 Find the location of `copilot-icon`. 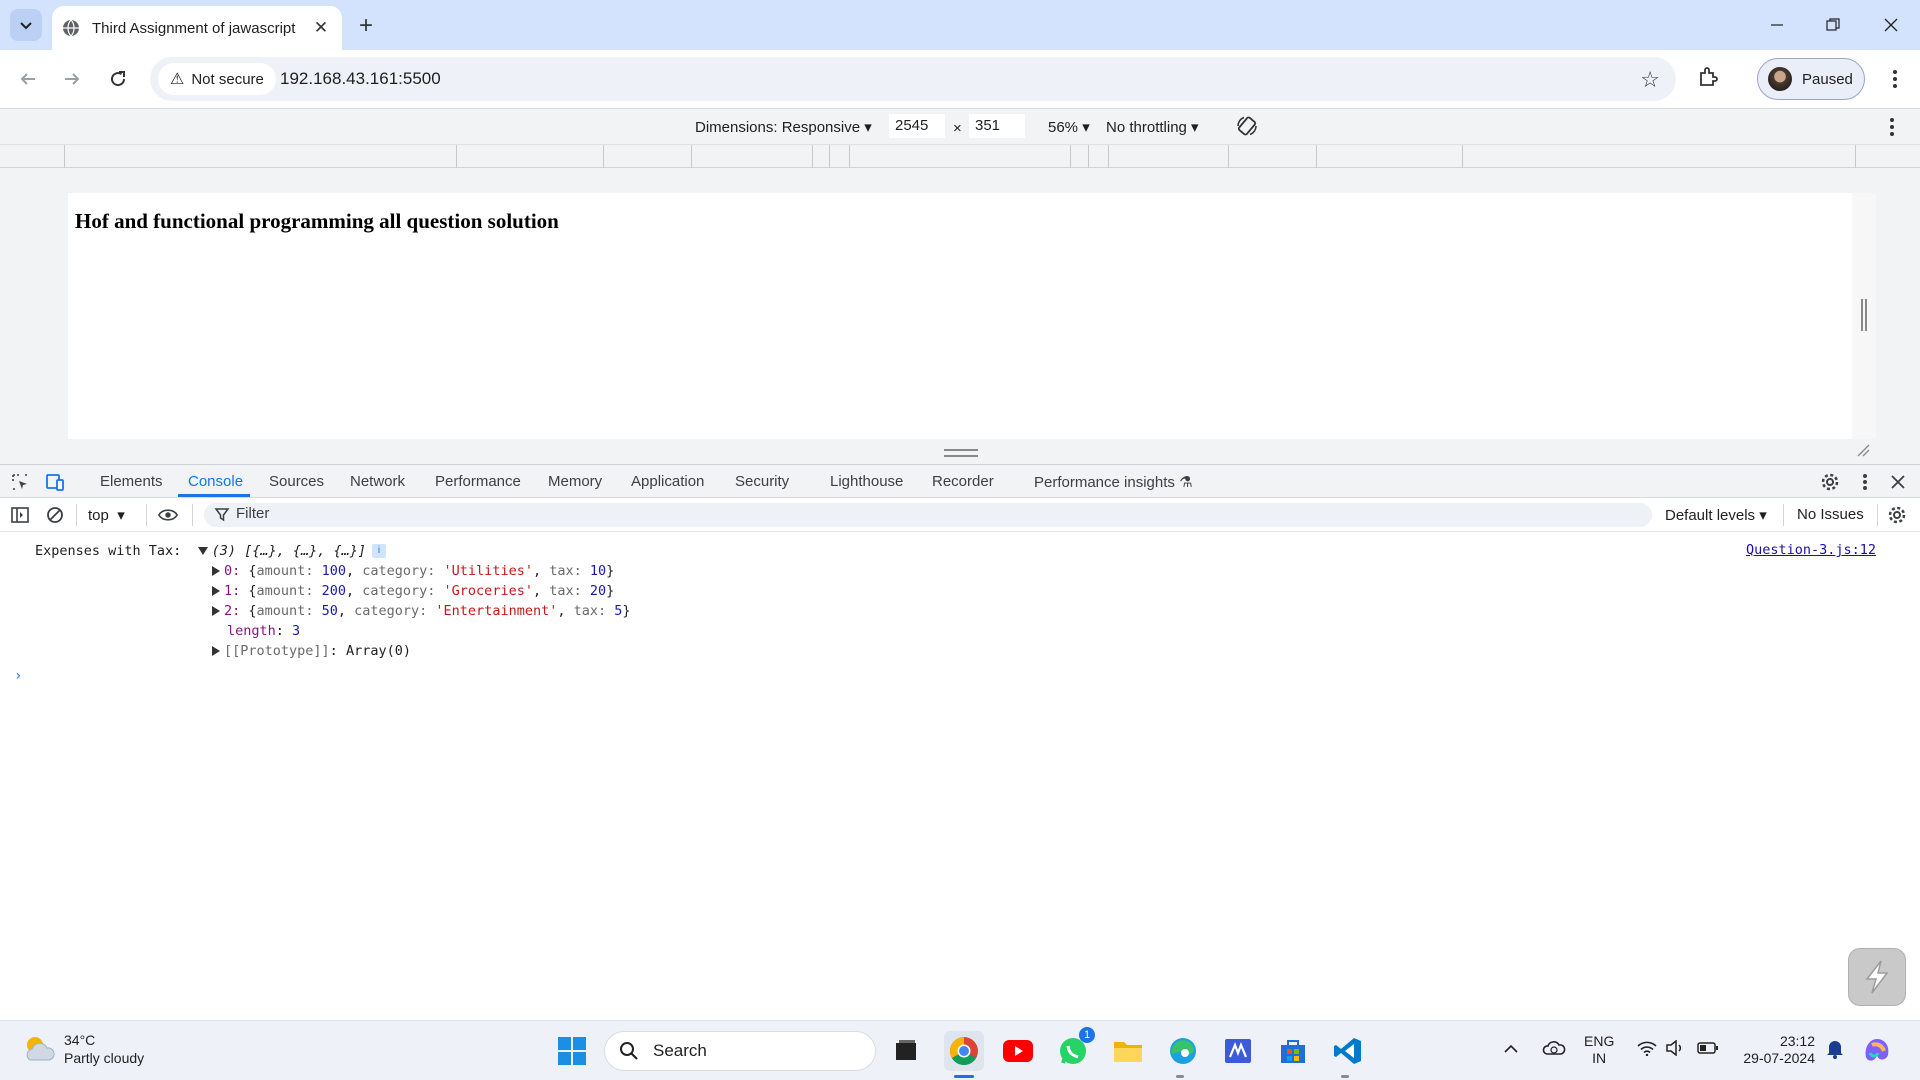

copilot-icon is located at coordinates (1877, 1051).